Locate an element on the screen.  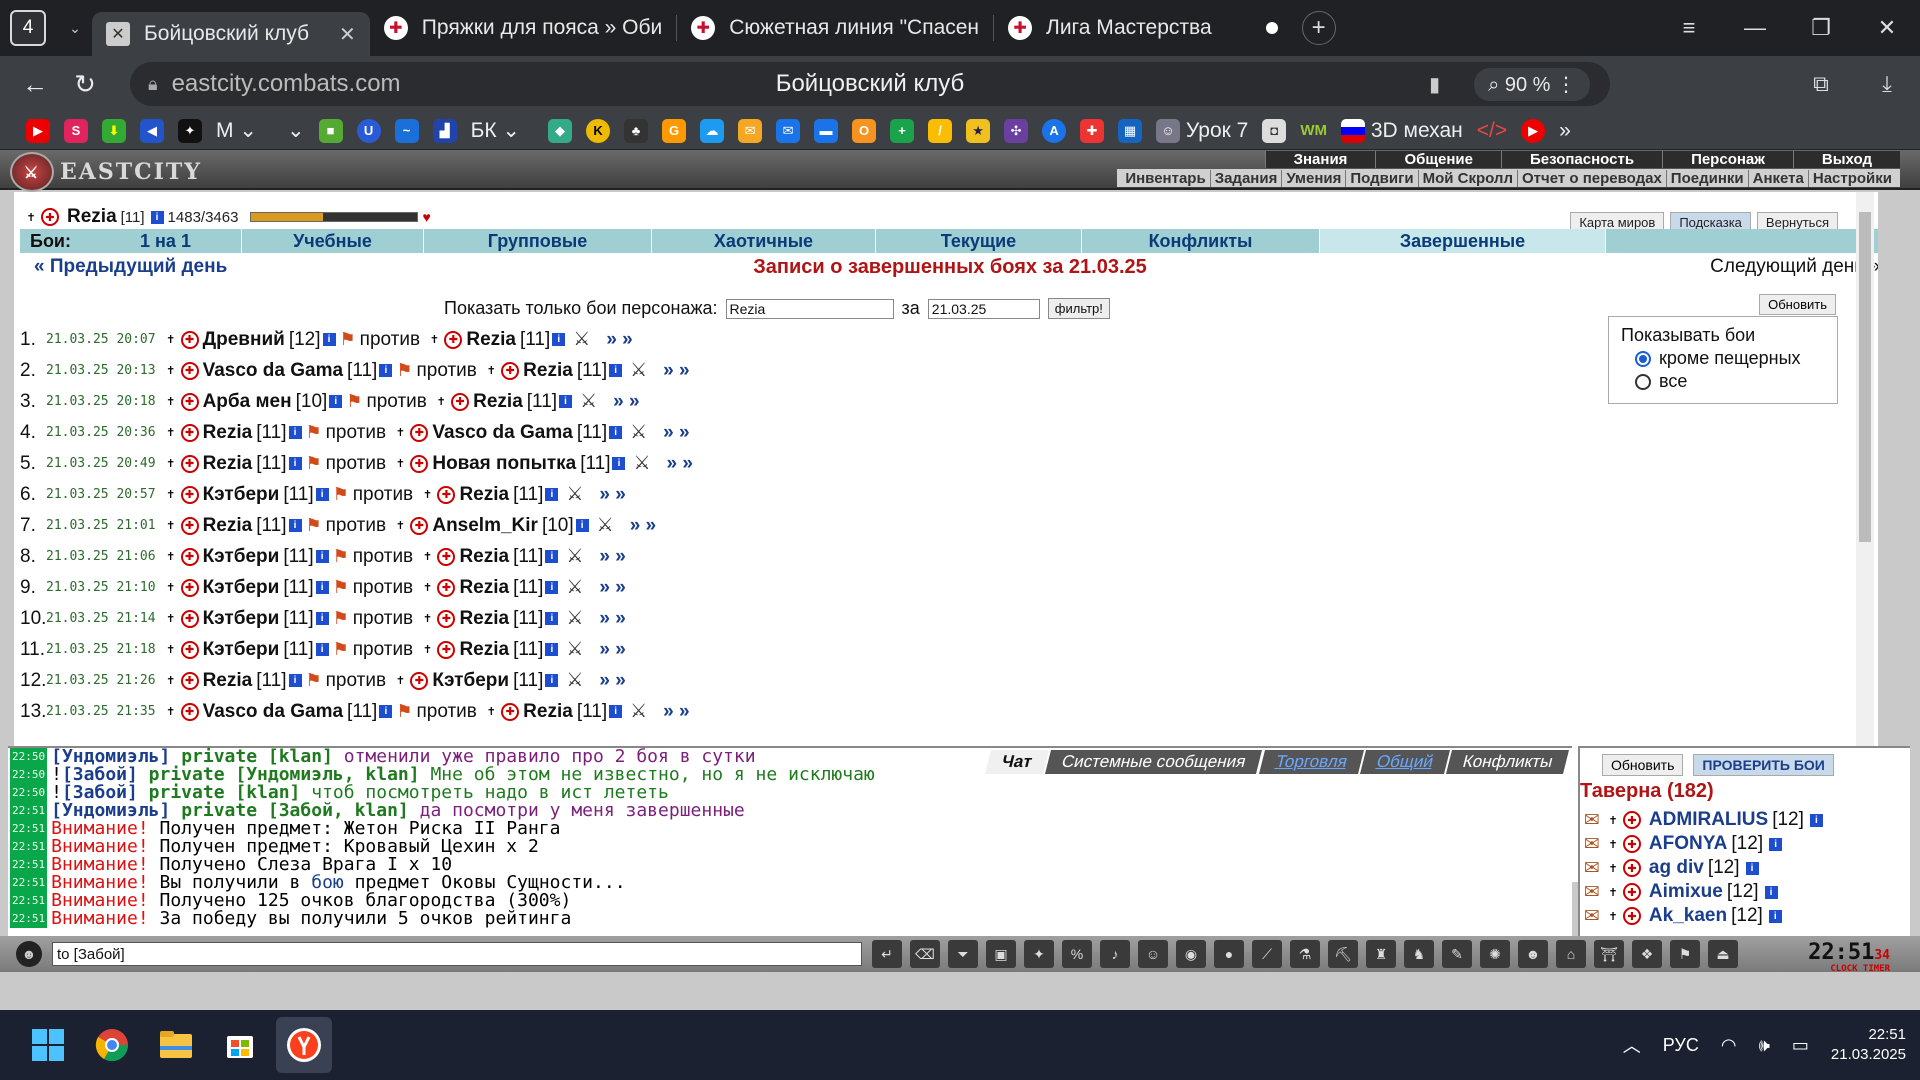
chat-message-input: to [Забой] is located at coordinates (457, 954).